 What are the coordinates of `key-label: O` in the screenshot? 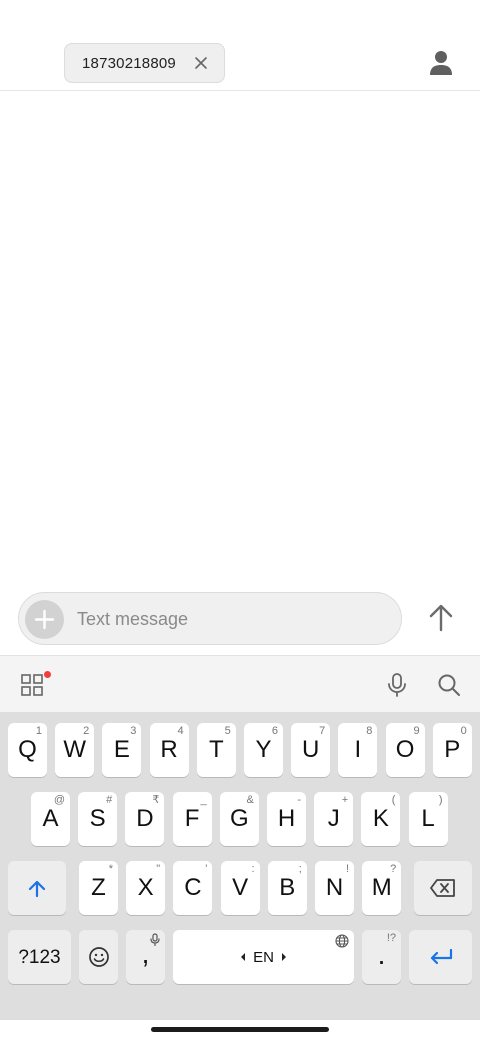 It's located at (405, 749).